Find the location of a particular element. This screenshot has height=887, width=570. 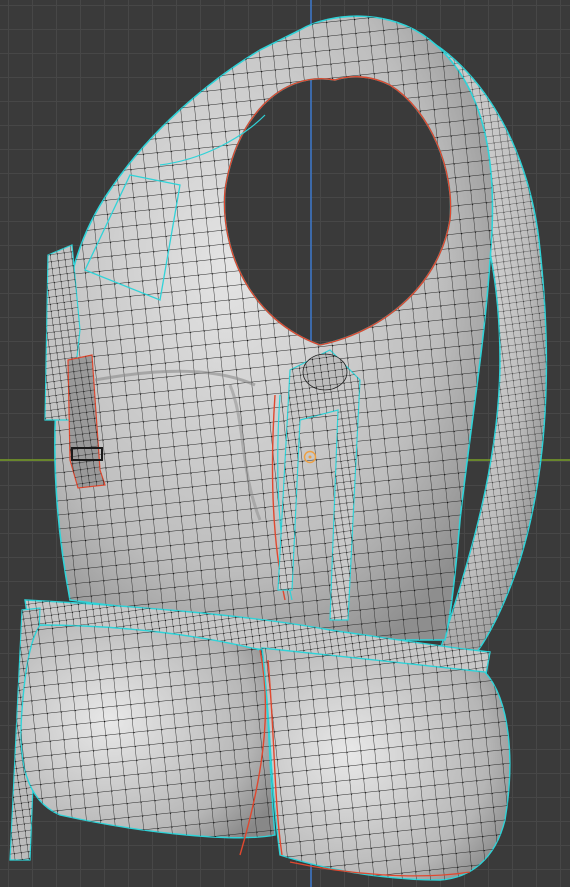

lower-right-float is located at coordinates (386, 764).